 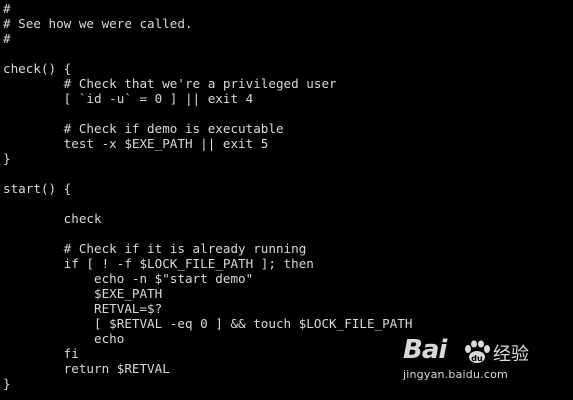 I want to click on watermark-brand-text: Bai, so click(x=425, y=350).